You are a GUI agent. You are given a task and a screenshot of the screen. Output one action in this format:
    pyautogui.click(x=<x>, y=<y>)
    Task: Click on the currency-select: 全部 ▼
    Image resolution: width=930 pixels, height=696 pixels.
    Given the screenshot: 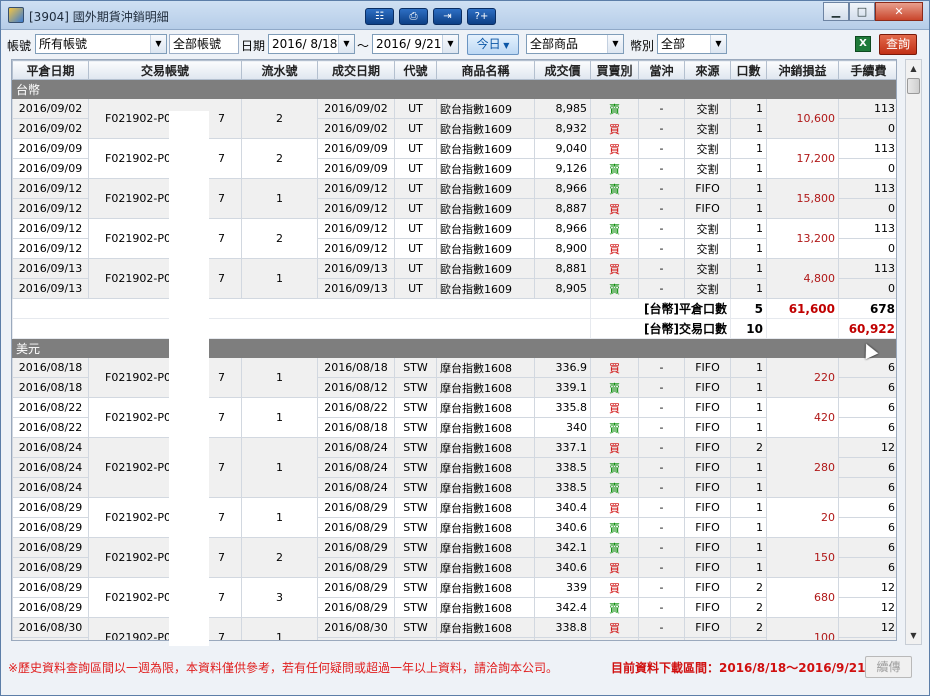 What is the action you would take?
    pyautogui.click(x=692, y=44)
    